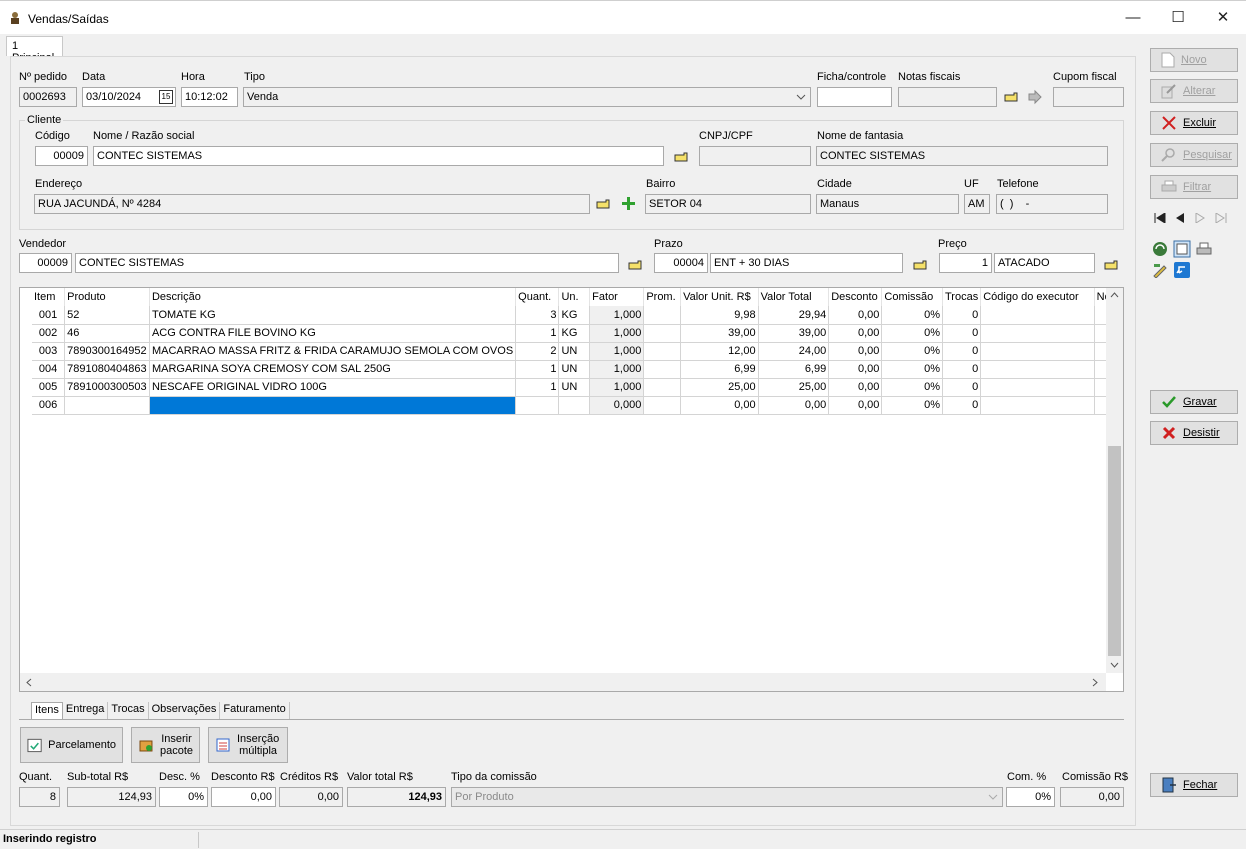 The width and height of the screenshot is (1246, 849). What do you see at coordinates (574, 297) in the screenshot?
I see `column-header: Un.` at bounding box center [574, 297].